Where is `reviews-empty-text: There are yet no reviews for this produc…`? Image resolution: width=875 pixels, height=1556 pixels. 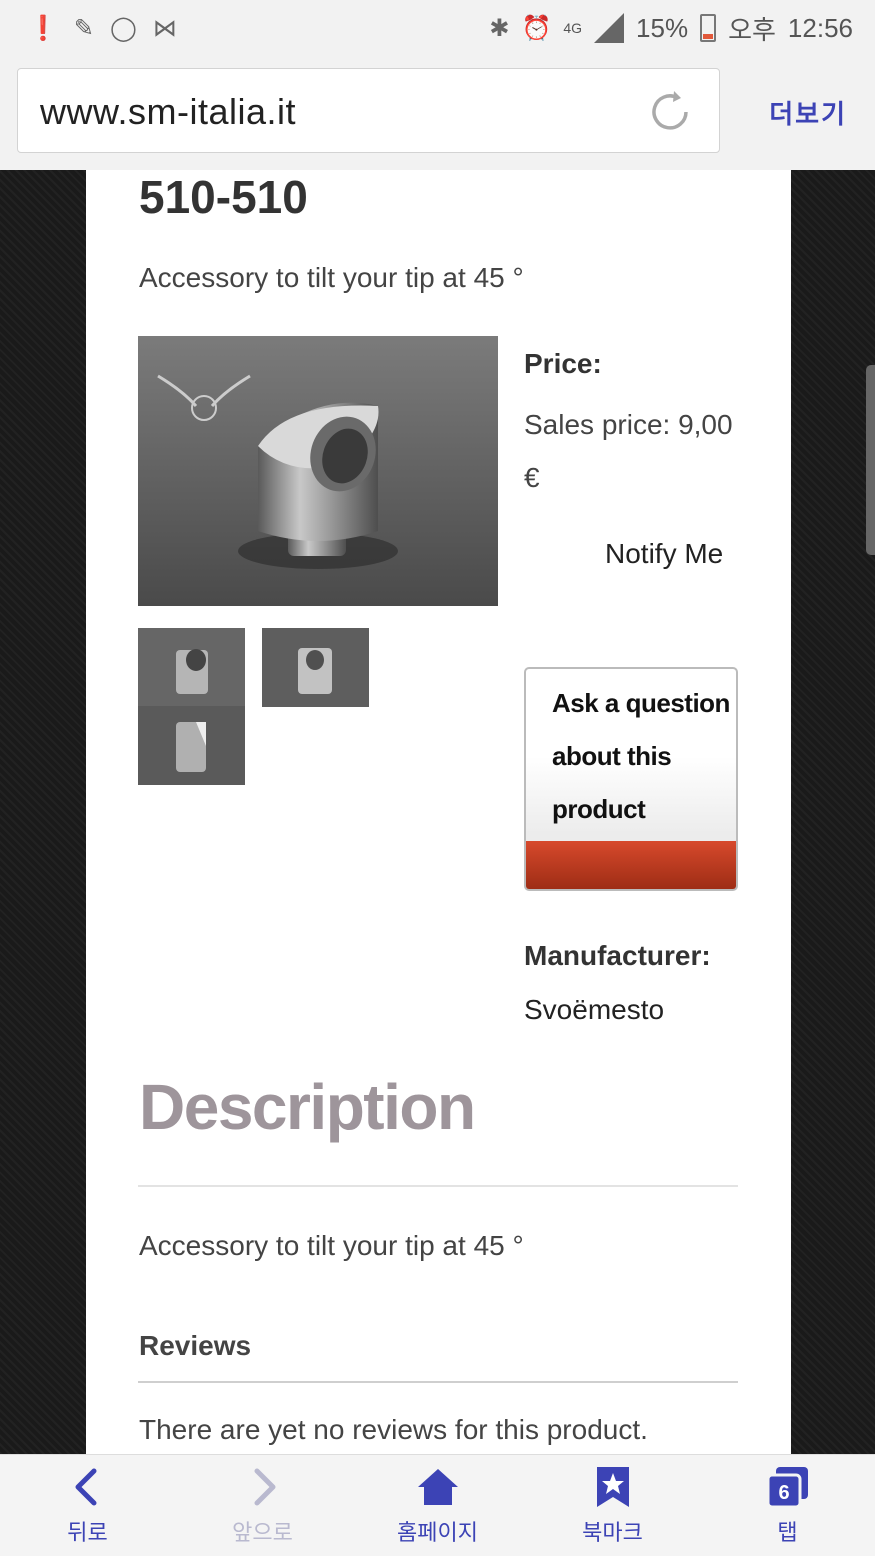 reviews-empty-text: There are yet no reviews for this produc… is located at coordinates (393, 1429).